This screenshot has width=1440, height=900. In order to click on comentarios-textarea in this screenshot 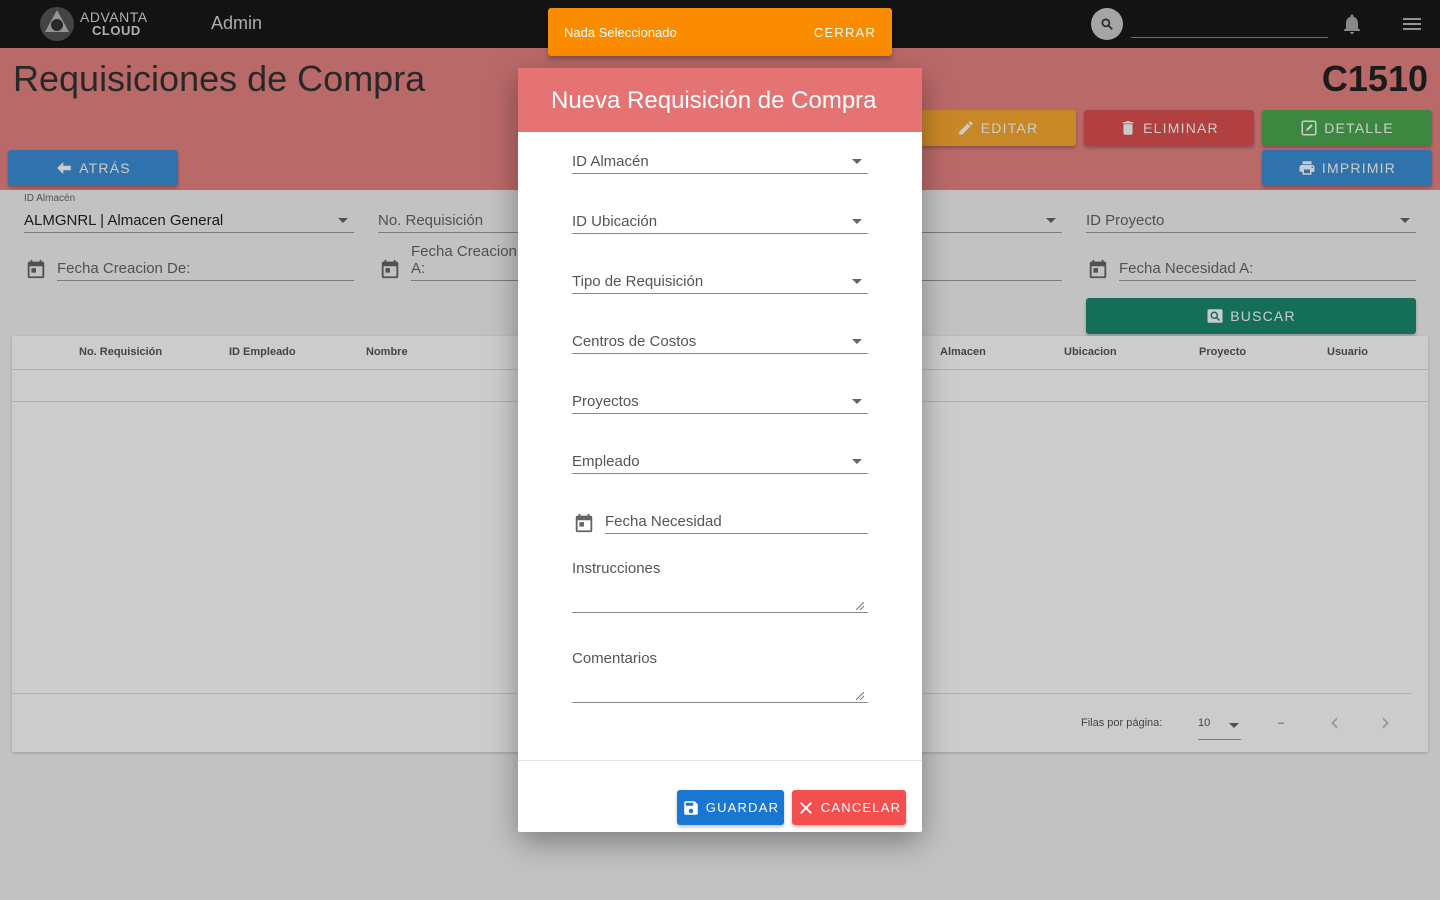, I will do `click(720, 693)`.